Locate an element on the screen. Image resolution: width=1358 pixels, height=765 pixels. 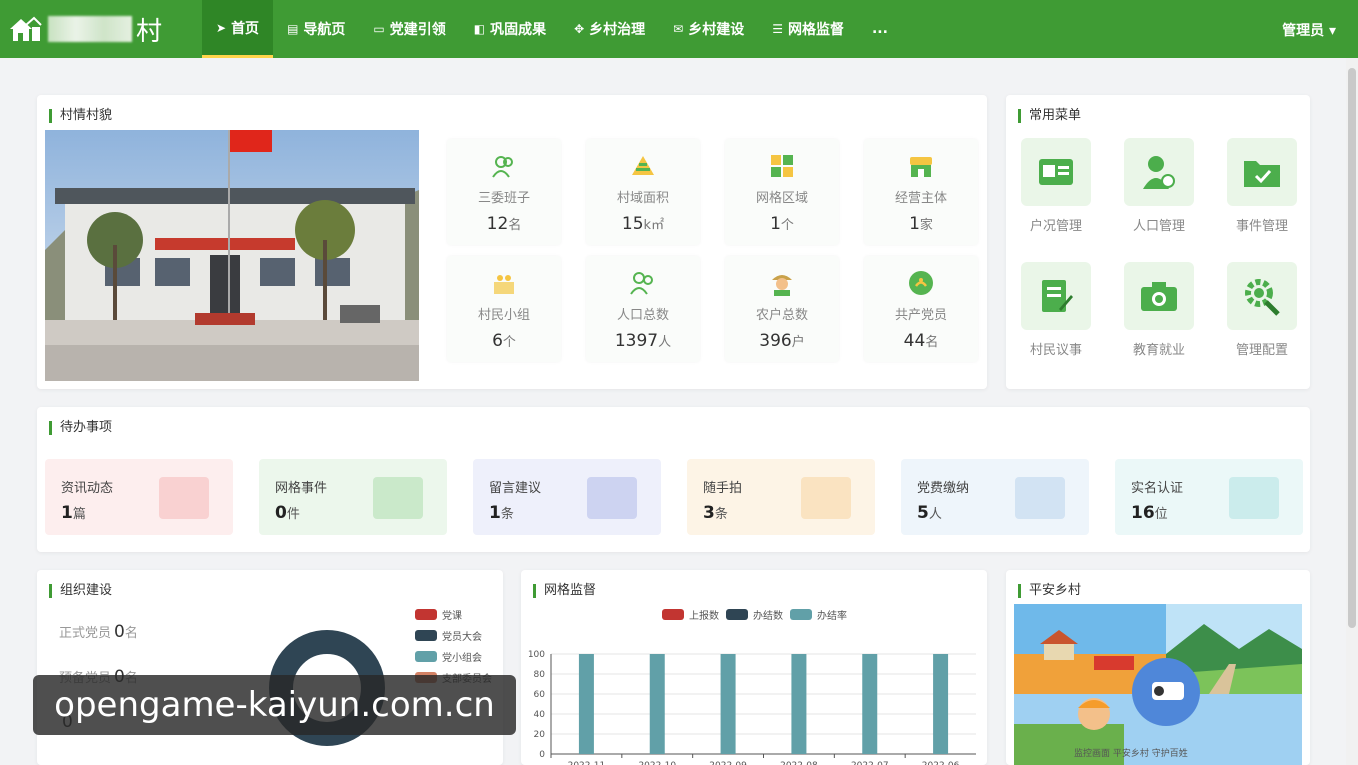
menu-item: 人口管理 is located at coordinates (1159, 186).